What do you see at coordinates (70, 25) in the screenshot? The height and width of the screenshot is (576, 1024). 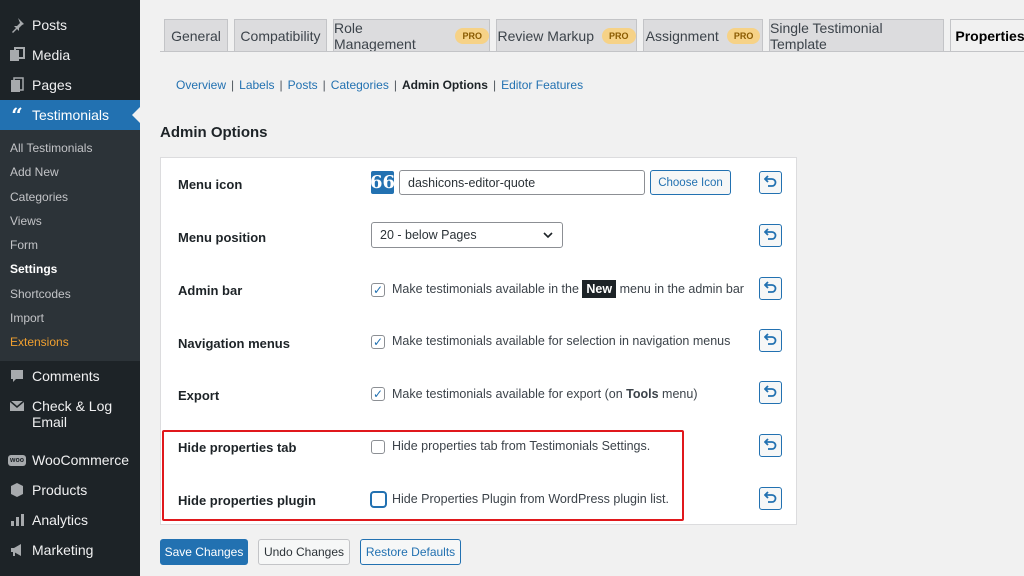 I see `sidebar-item-posts: Posts` at bounding box center [70, 25].